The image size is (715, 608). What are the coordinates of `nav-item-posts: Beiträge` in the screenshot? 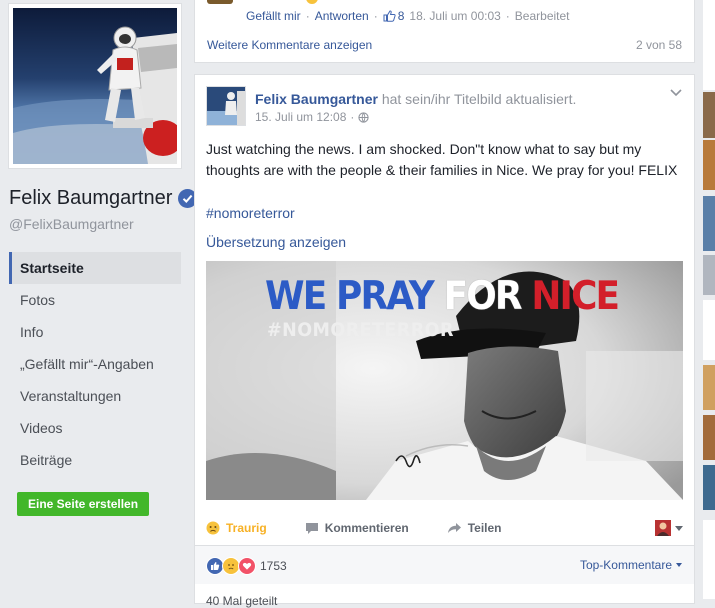 It's located at (95, 460).